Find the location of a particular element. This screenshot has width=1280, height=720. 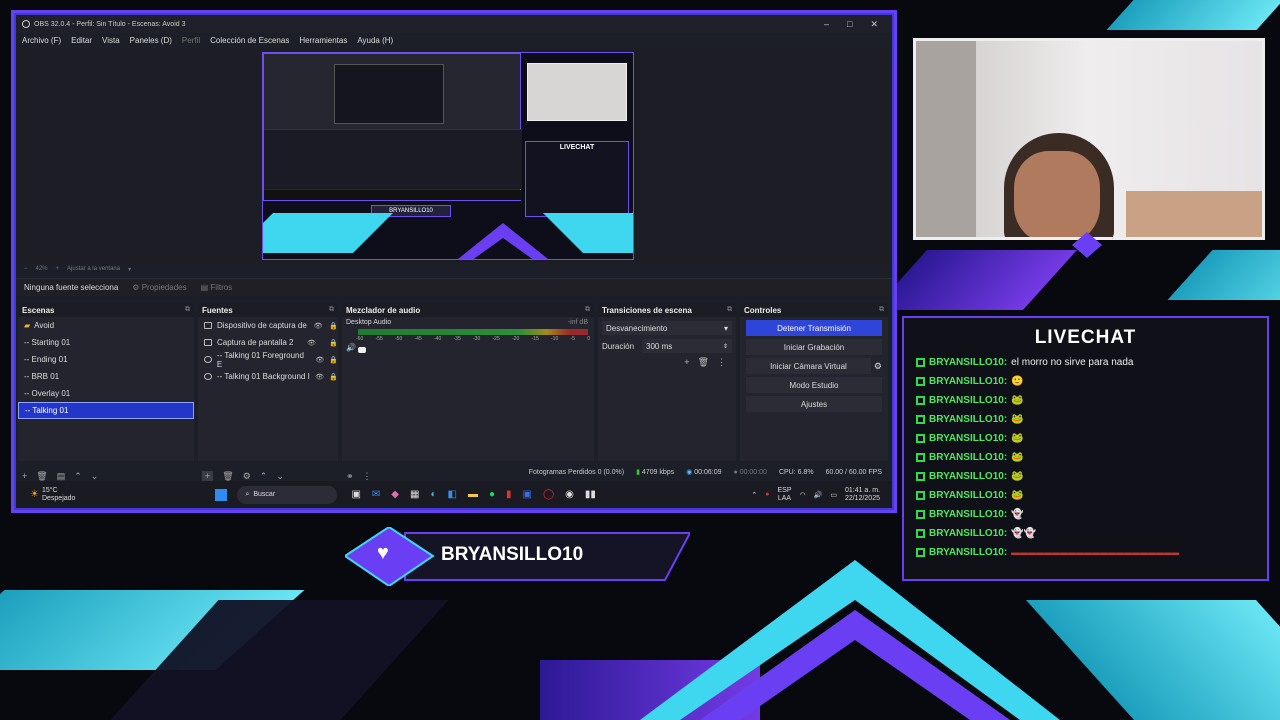

heart-icon: ♥ is located at coordinates (383, 553).